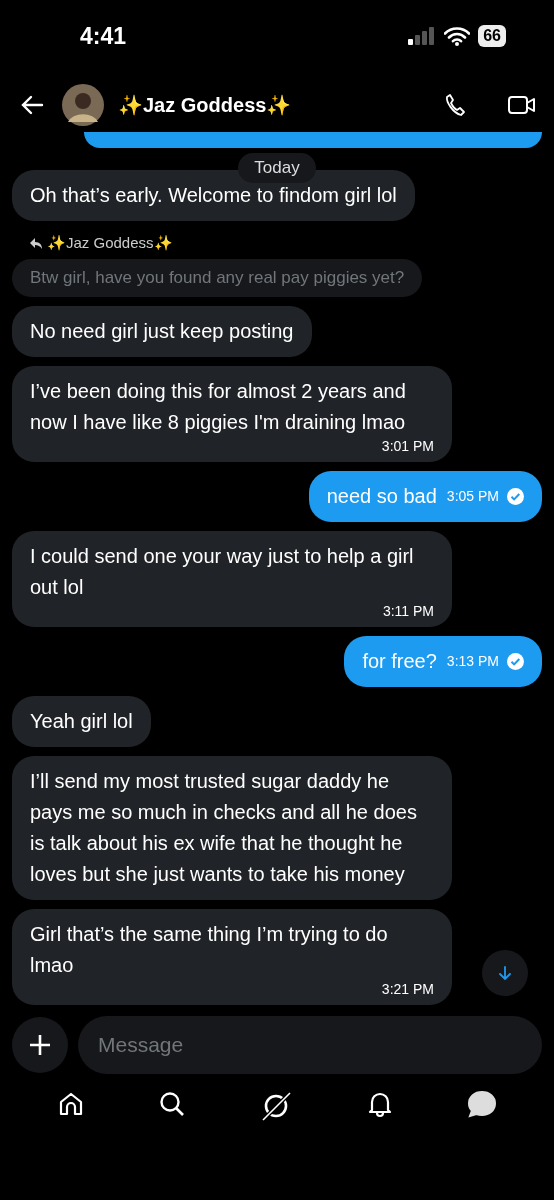 This screenshot has height=1200, width=554. Describe the element at coordinates (407, 446) in the screenshot. I see `message-time: 3:01 PM` at that location.